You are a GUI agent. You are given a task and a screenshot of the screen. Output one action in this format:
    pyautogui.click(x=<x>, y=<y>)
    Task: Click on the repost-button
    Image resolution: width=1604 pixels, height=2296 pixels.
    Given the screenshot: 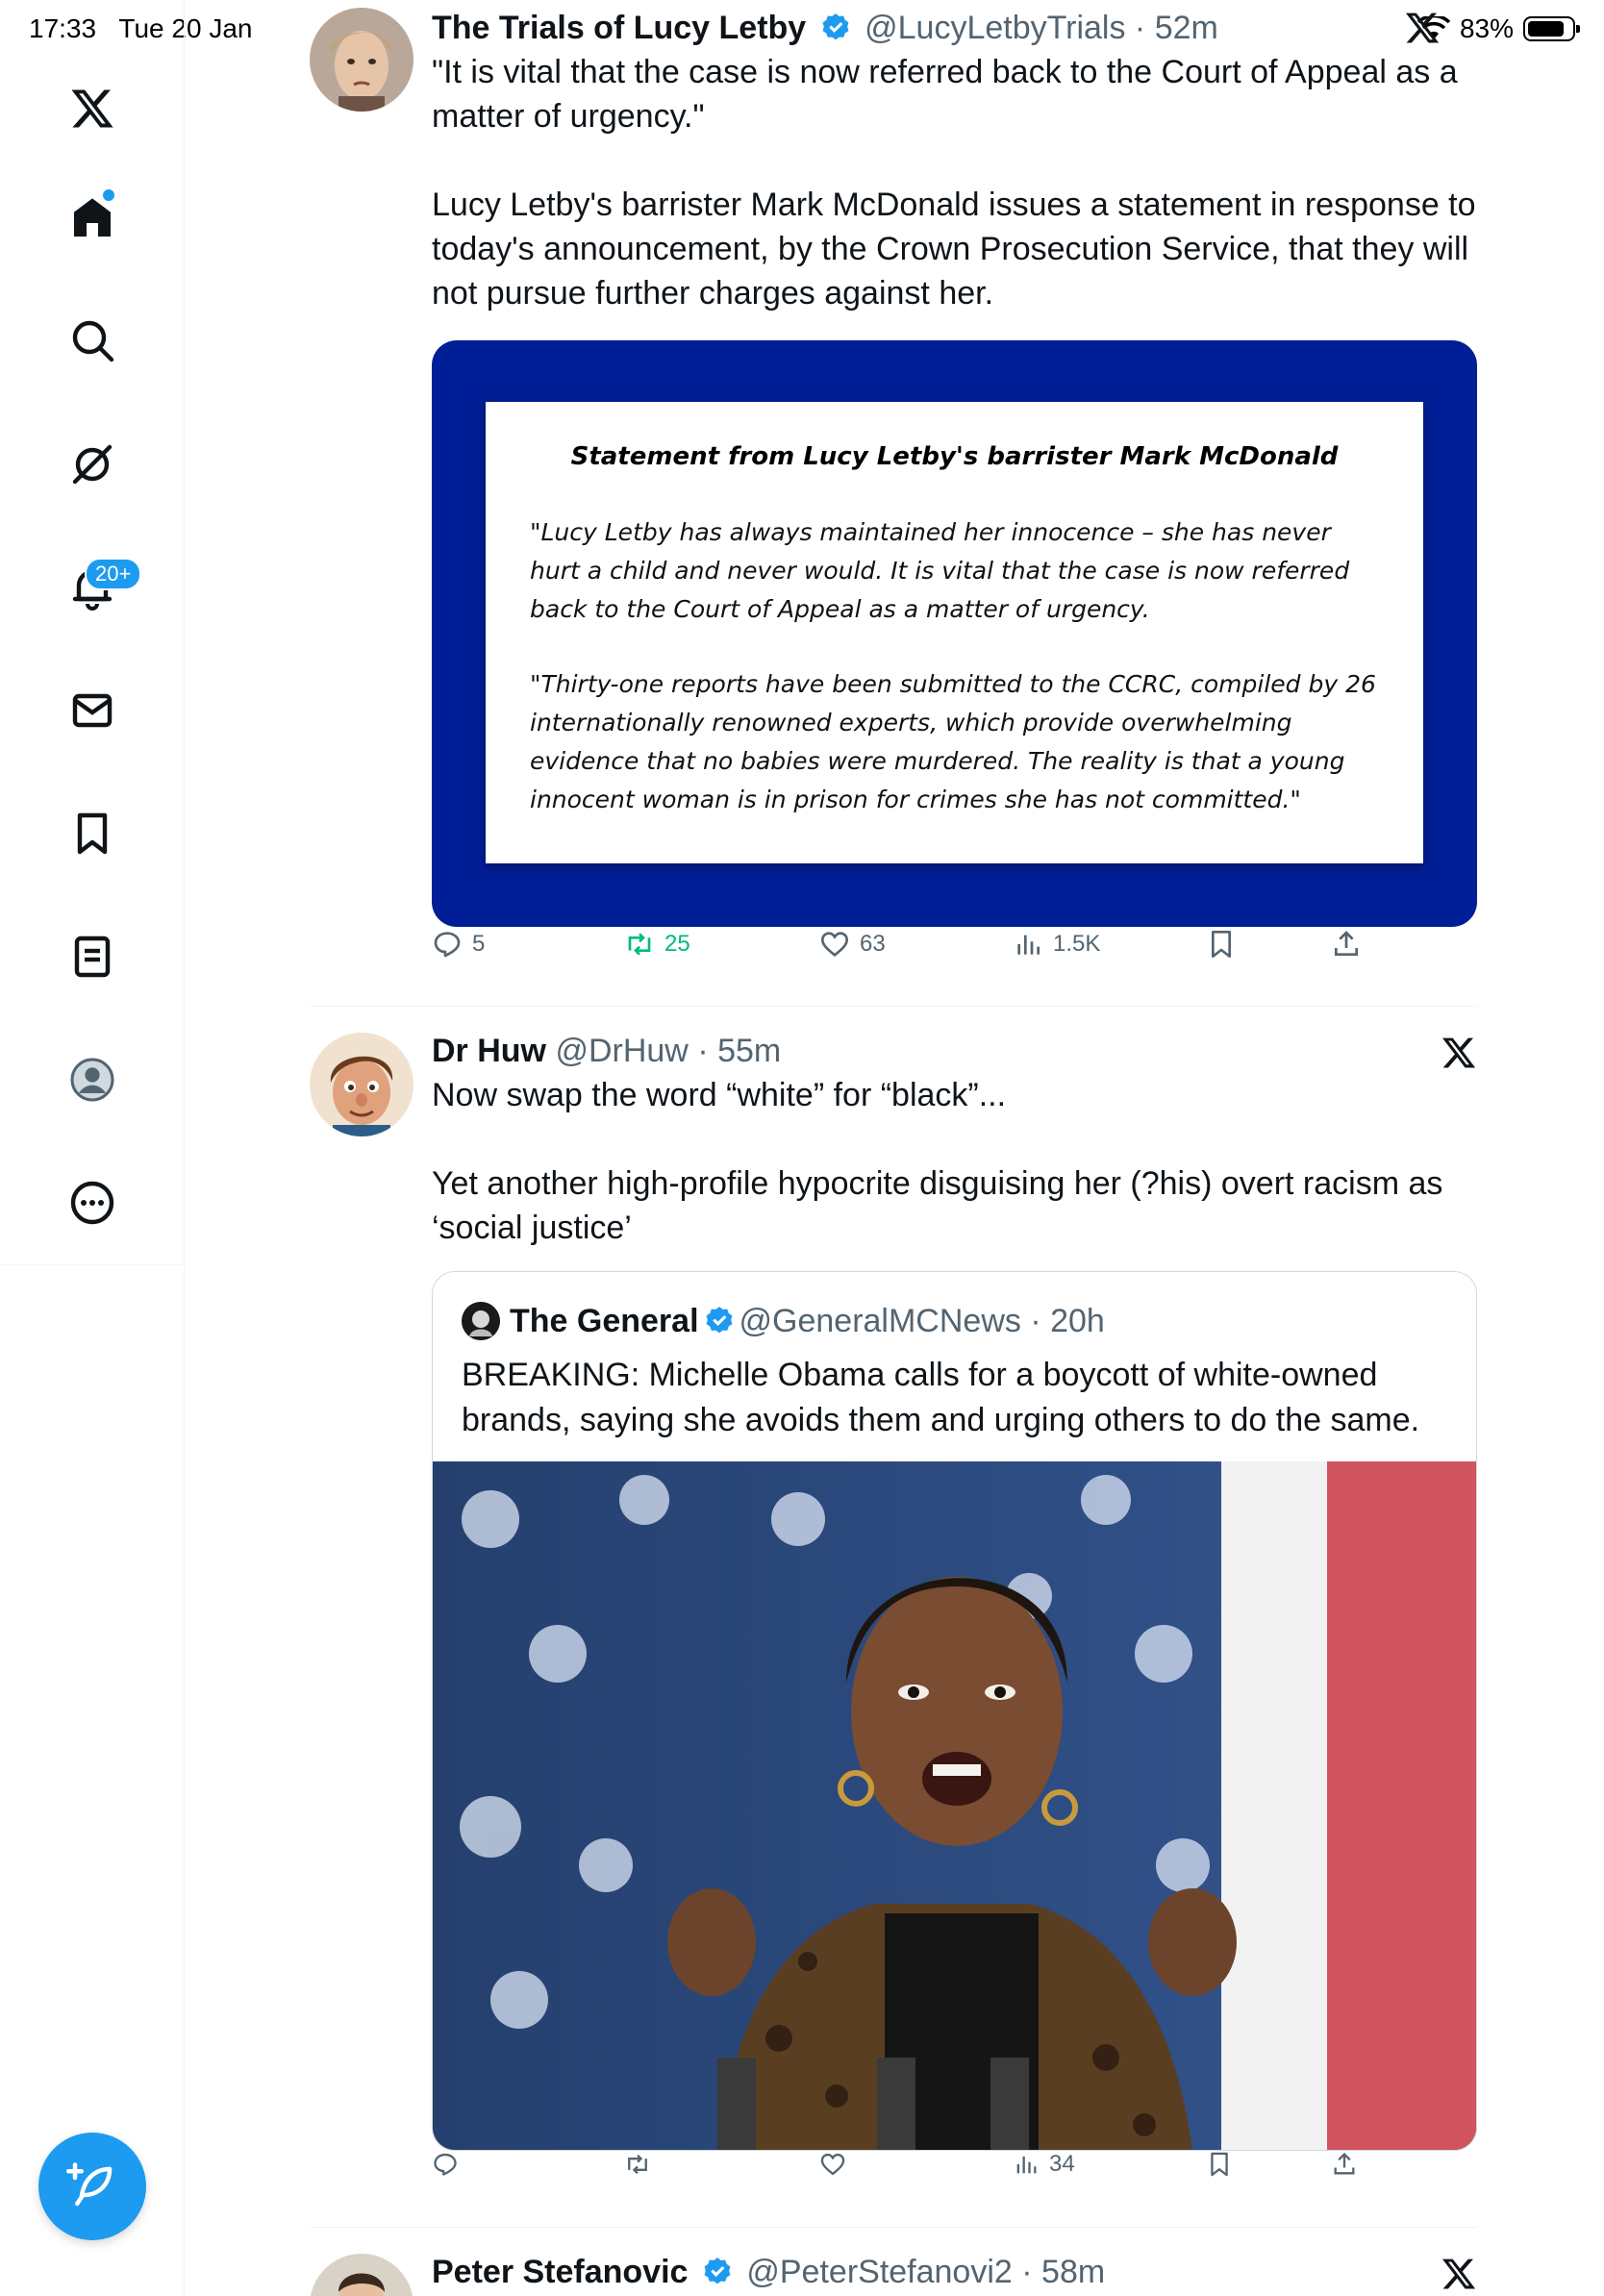 What is the action you would take?
    pyautogui.click(x=637, y=2164)
    